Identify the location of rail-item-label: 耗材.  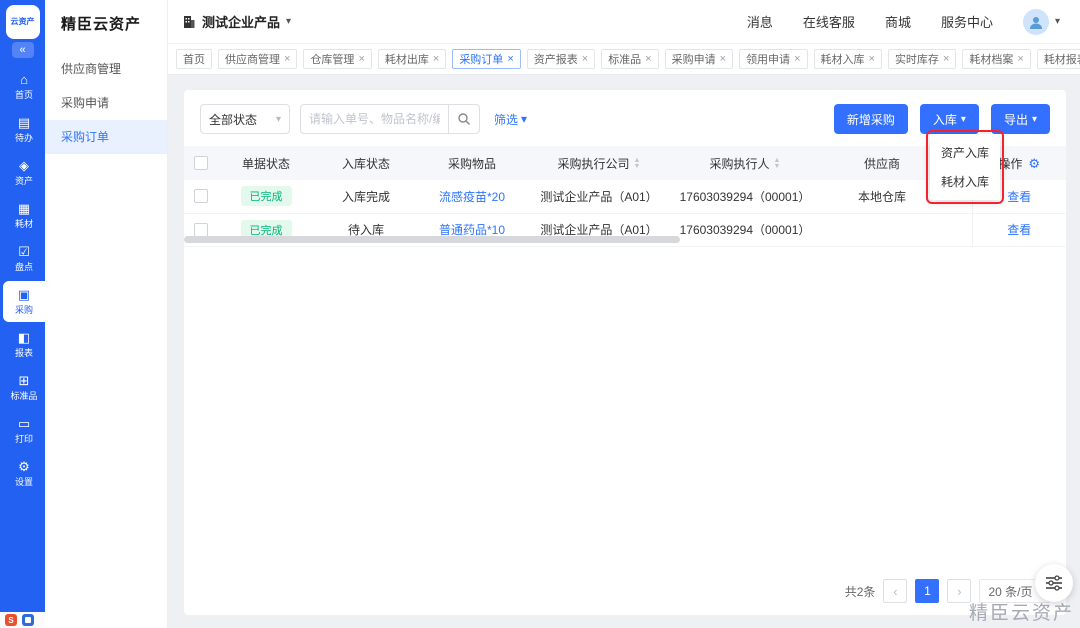
(23, 223).